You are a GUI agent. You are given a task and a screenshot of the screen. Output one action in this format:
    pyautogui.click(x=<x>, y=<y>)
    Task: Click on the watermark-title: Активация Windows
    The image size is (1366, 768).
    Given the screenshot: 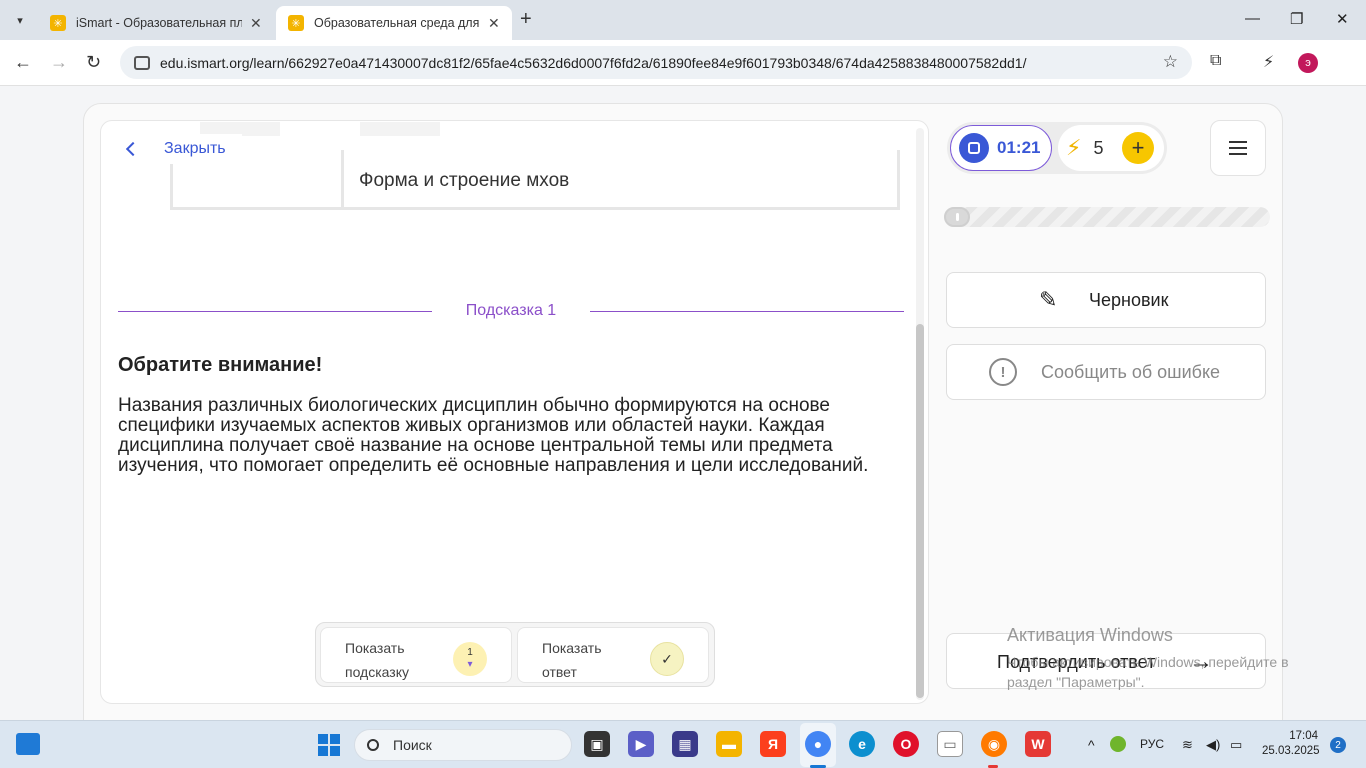 What is the action you would take?
    pyautogui.click(x=1090, y=635)
    